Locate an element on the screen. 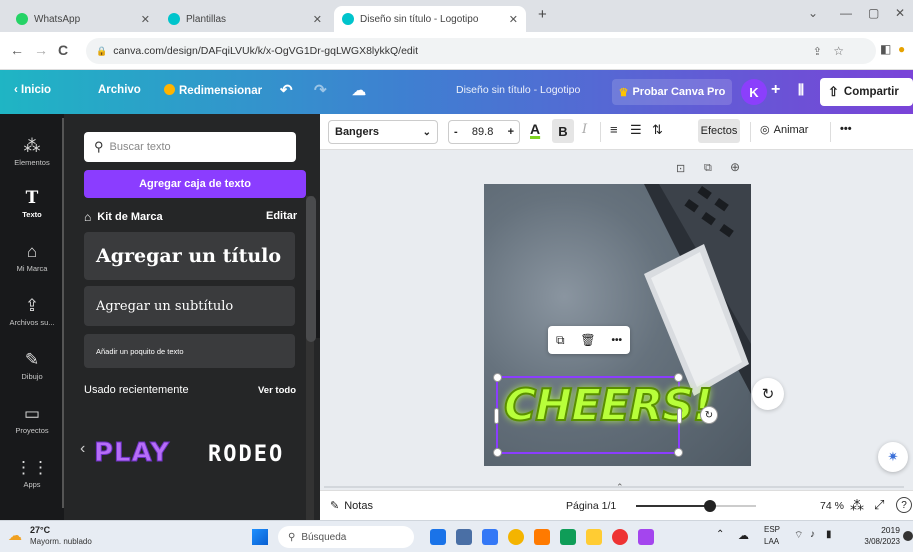 The height and width of the screenshot is (552, 913). font-size-stepper: - 89.8 + is located at coordinates (484, 132).